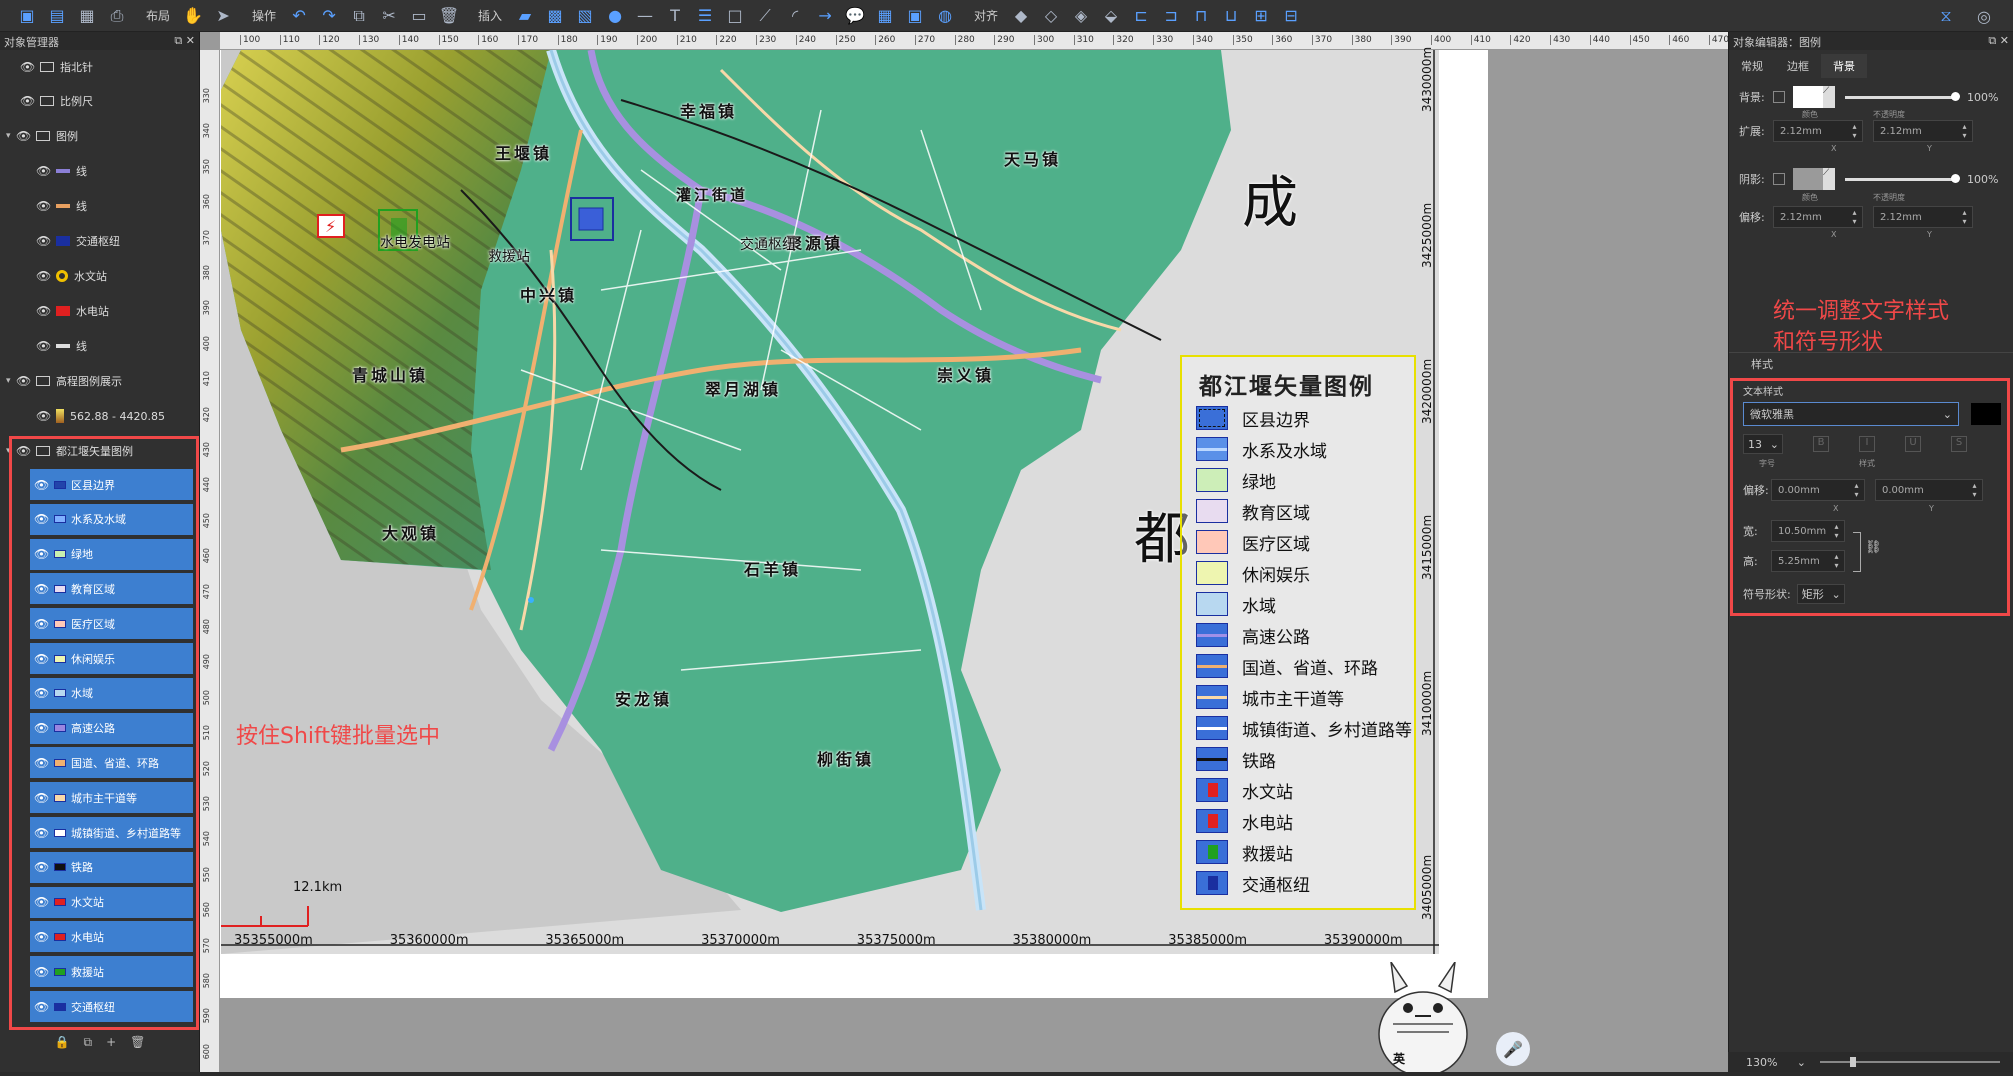  What do you see at coordinates (1779, 179) in the screenshot?
I see `shadow-checkbox` at bounding box center [1779, 179].